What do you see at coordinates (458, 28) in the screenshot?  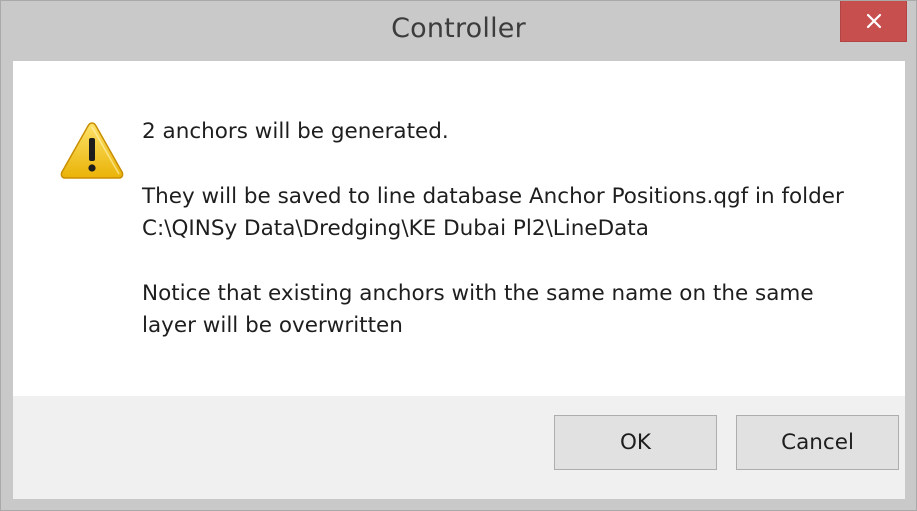 I see `window-title: Controller` at bounding box center [458, 28].